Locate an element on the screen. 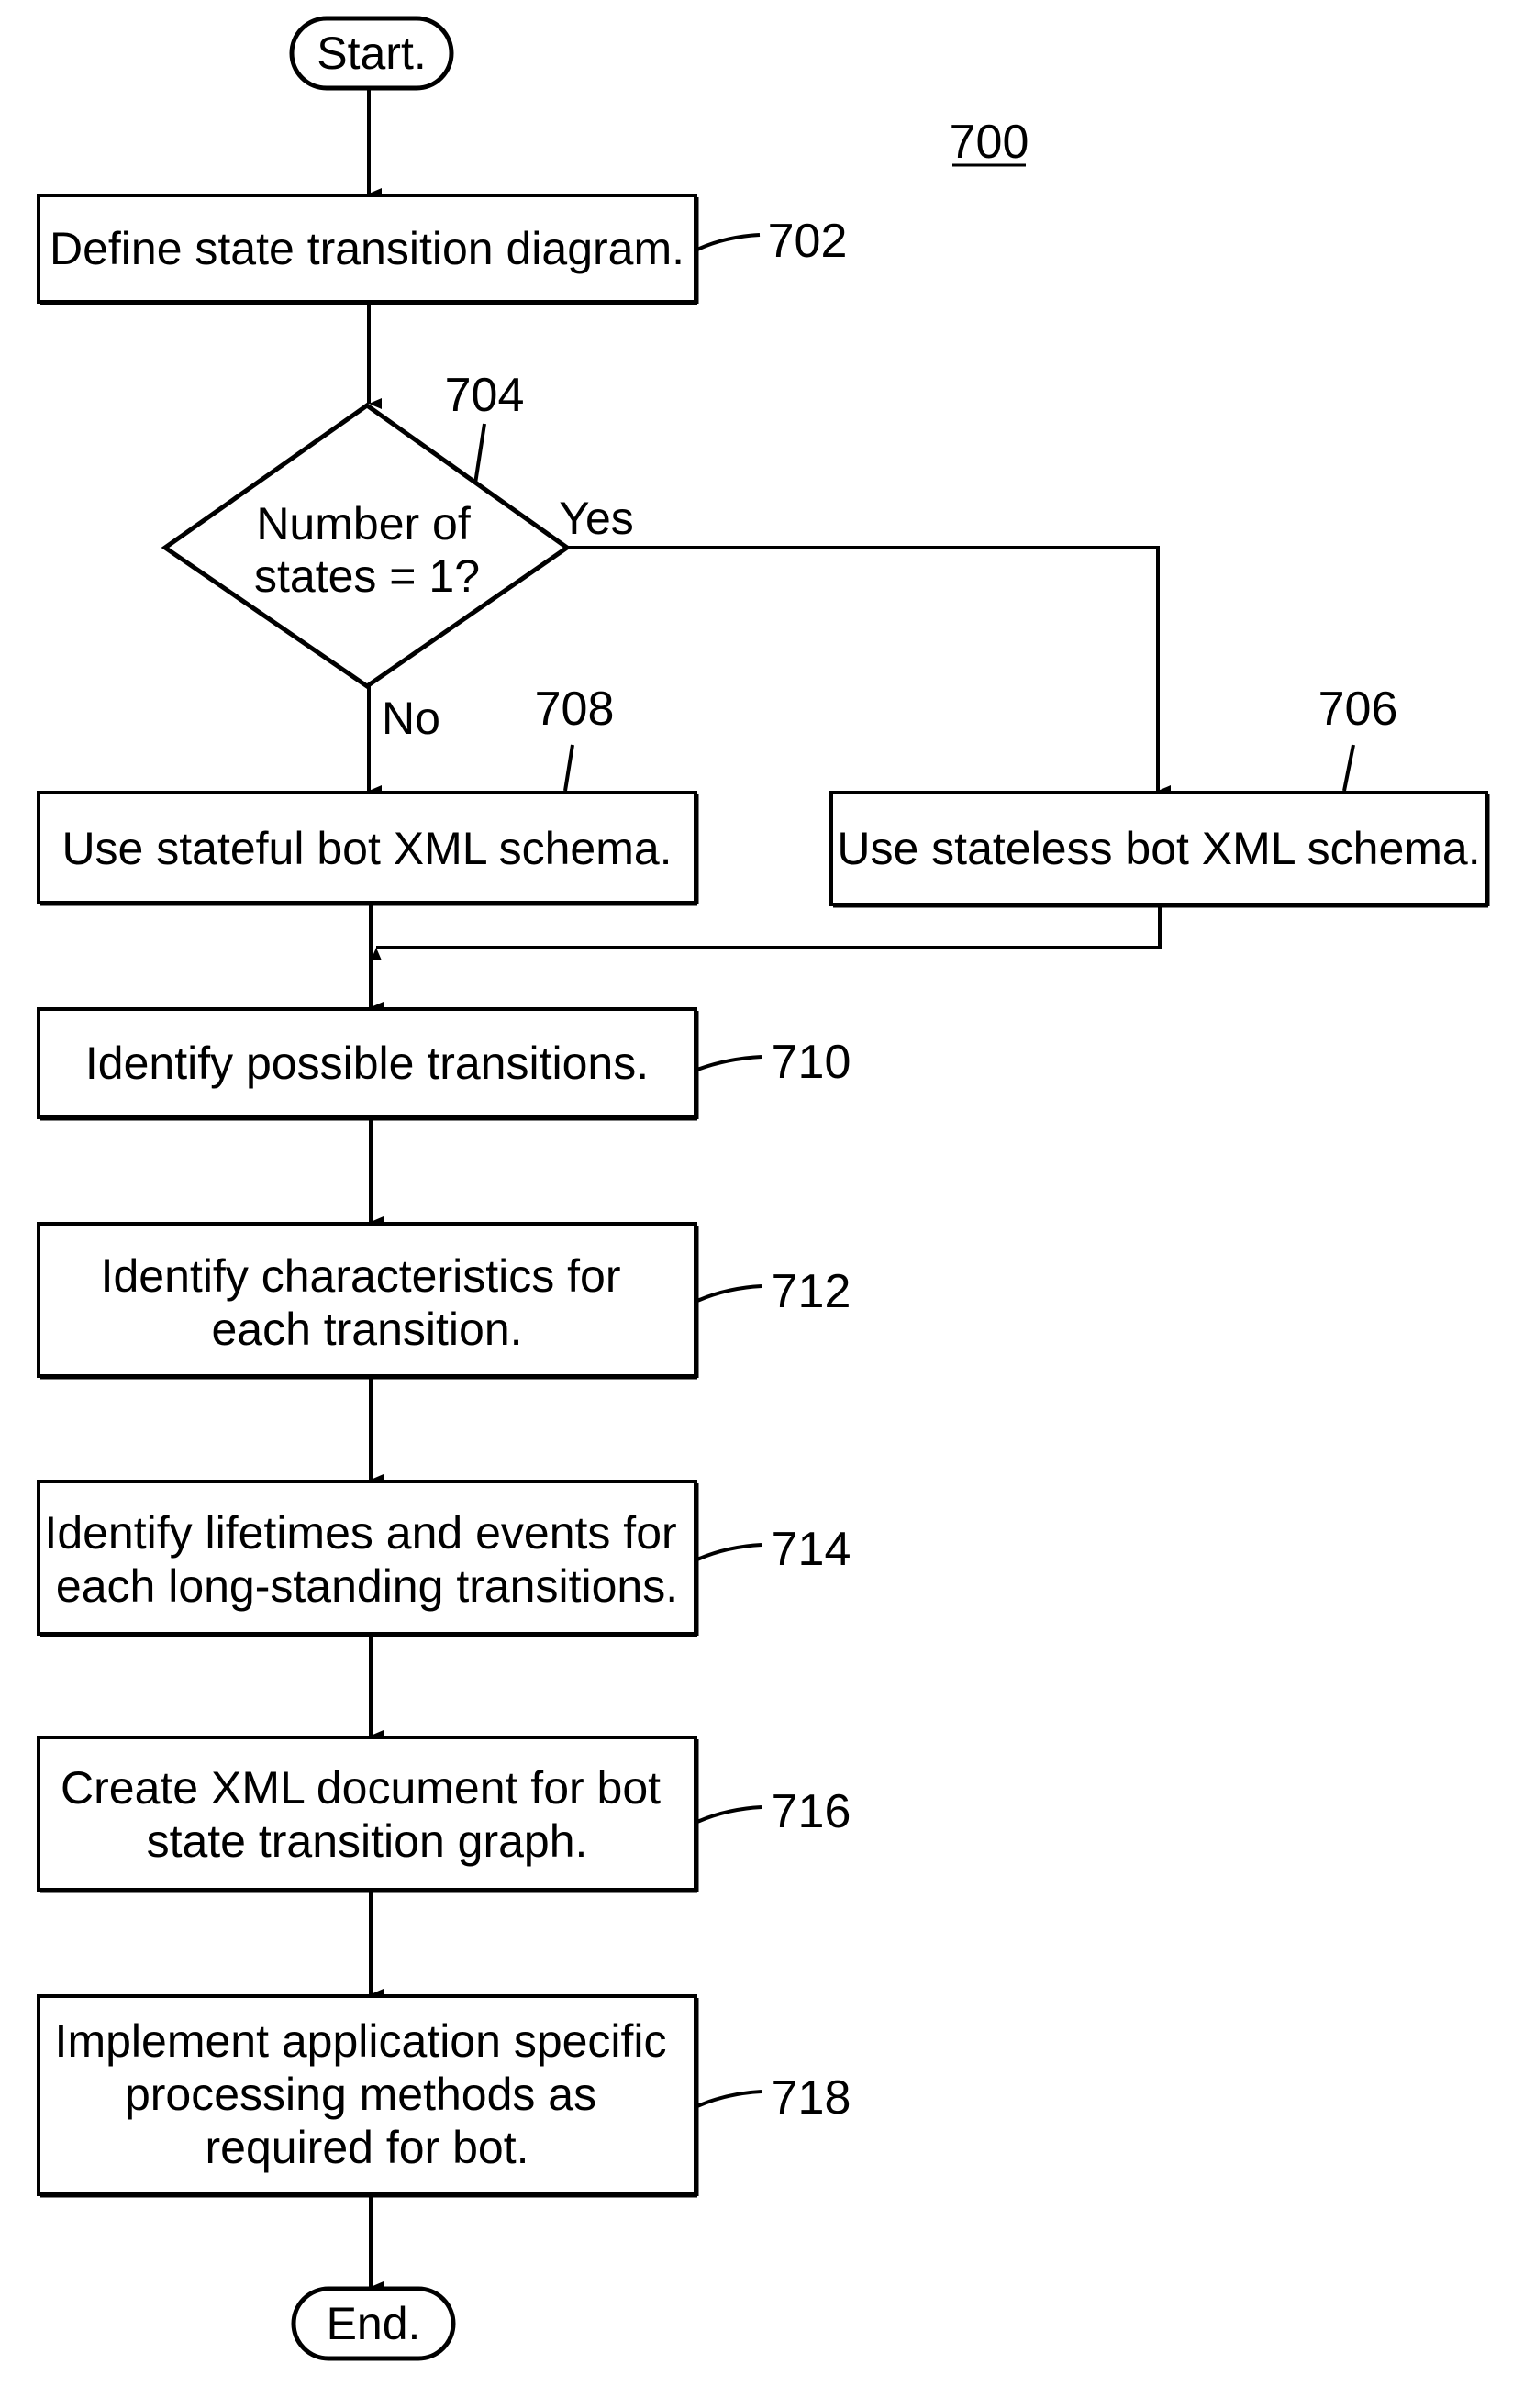 Image resolution: width=1524 pixels, height=2408 pixels. ref-718: 718 is located at coordinates (811, 2098).